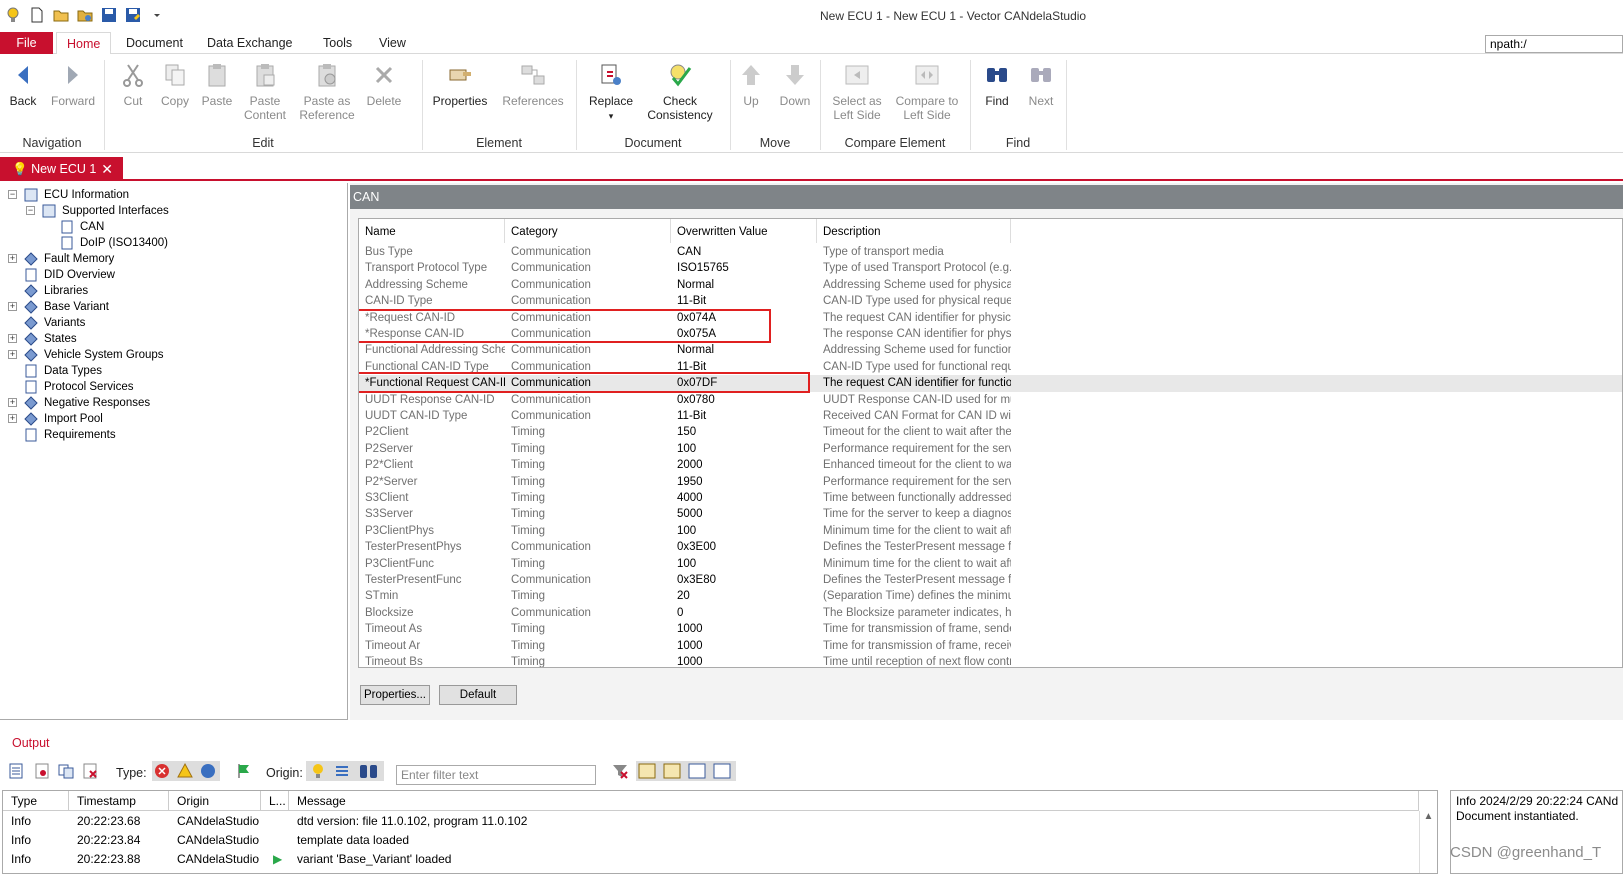  What do you see at coordinates (36, 801) in the screenshot?
I see `output-column-type: Type` at bounding box center [36, 801].